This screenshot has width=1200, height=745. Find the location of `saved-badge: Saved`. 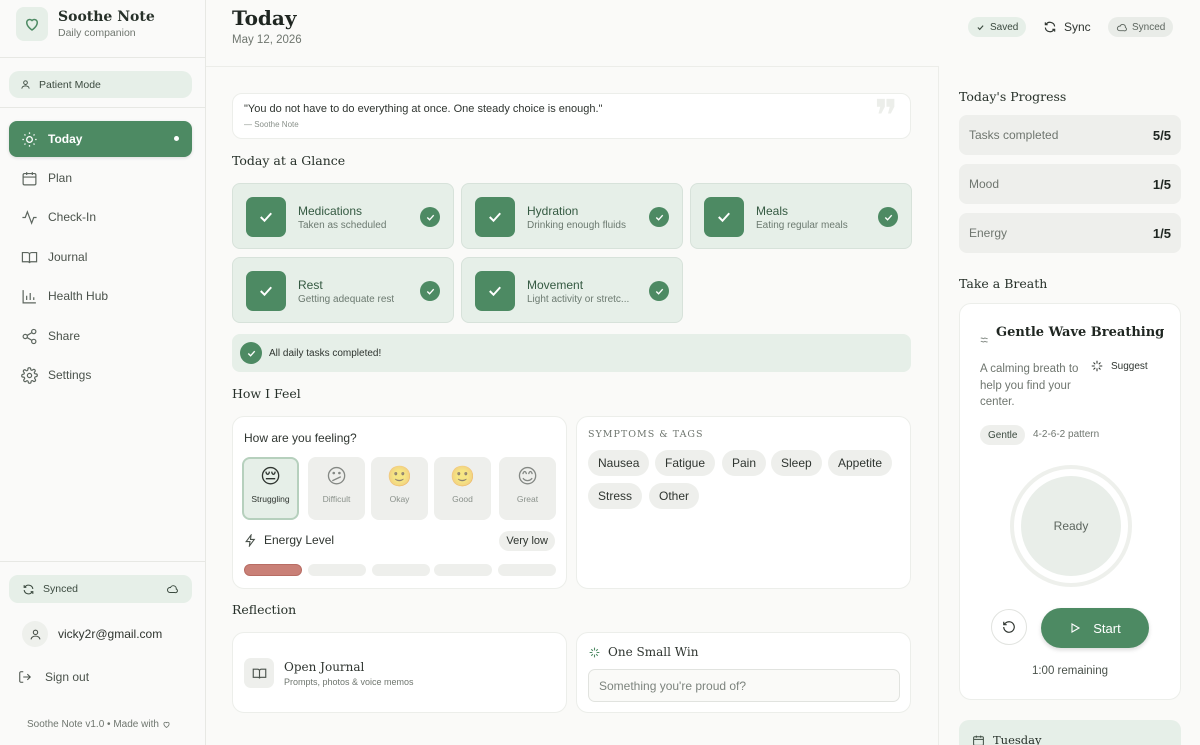

saved-badge: Saved is located at coordinates (997, 27).